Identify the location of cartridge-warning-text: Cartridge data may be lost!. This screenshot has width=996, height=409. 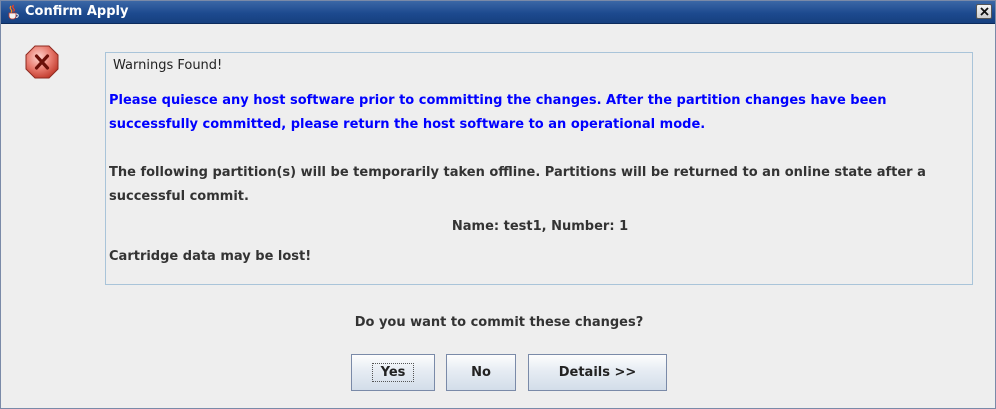
(210, 256).